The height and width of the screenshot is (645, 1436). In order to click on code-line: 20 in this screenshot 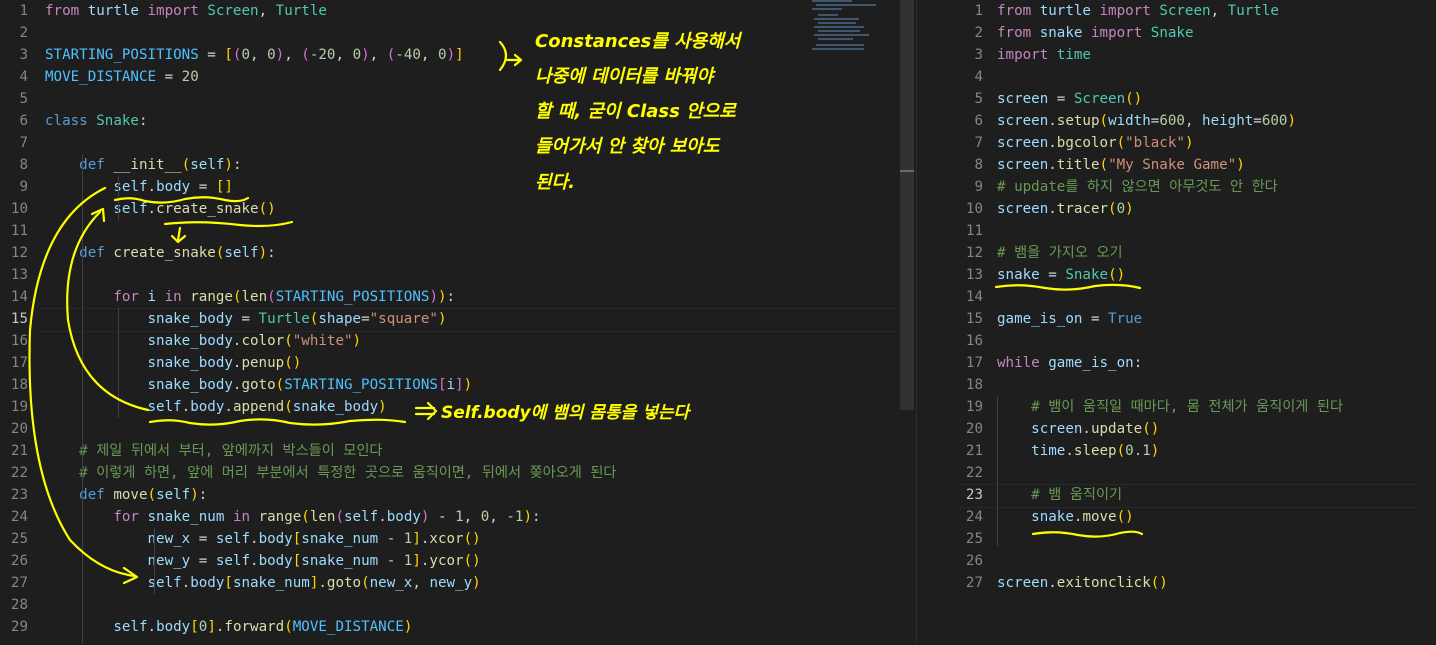, I will do `click(458, 429)`.